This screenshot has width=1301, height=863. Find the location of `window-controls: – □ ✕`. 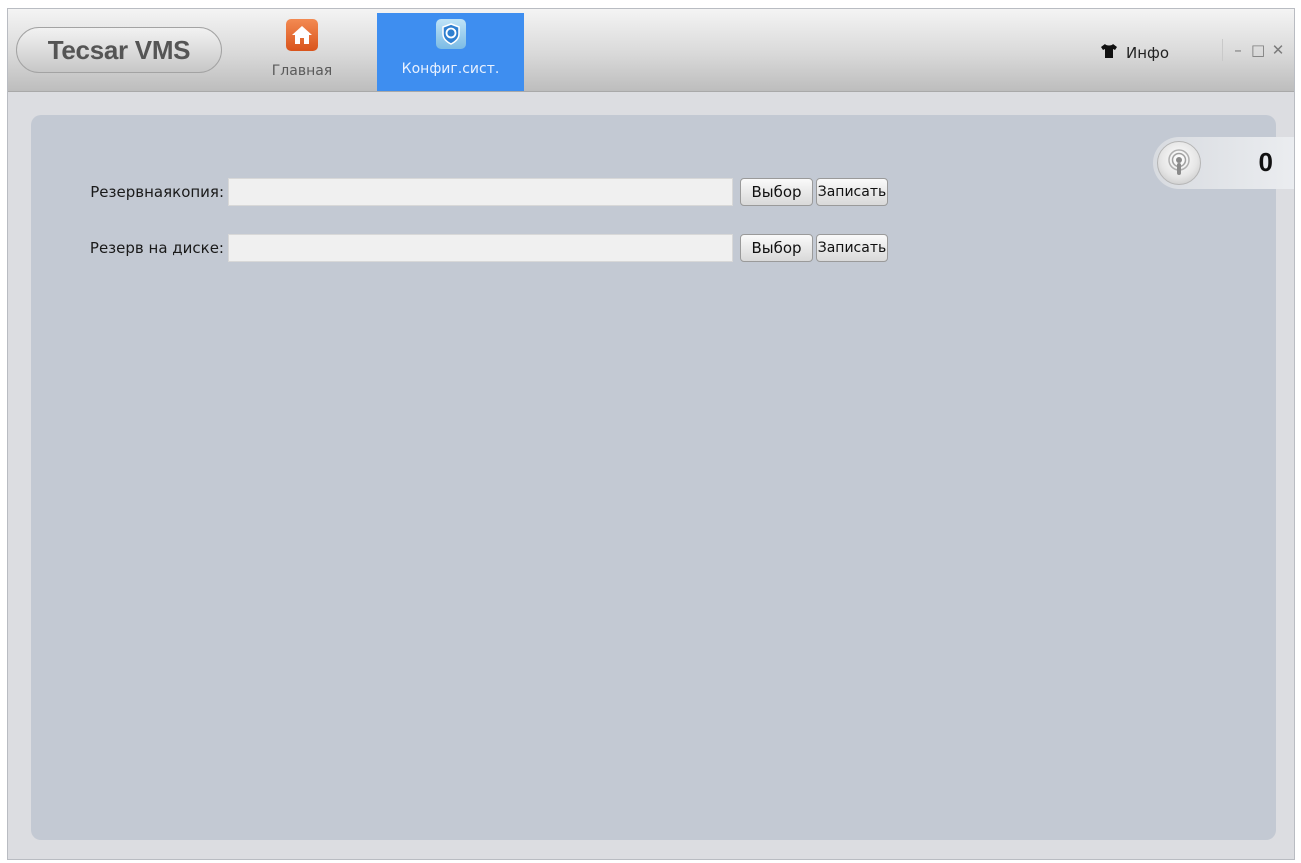

window-controls: – □ ✕ is located at coordinates (1258, 50).